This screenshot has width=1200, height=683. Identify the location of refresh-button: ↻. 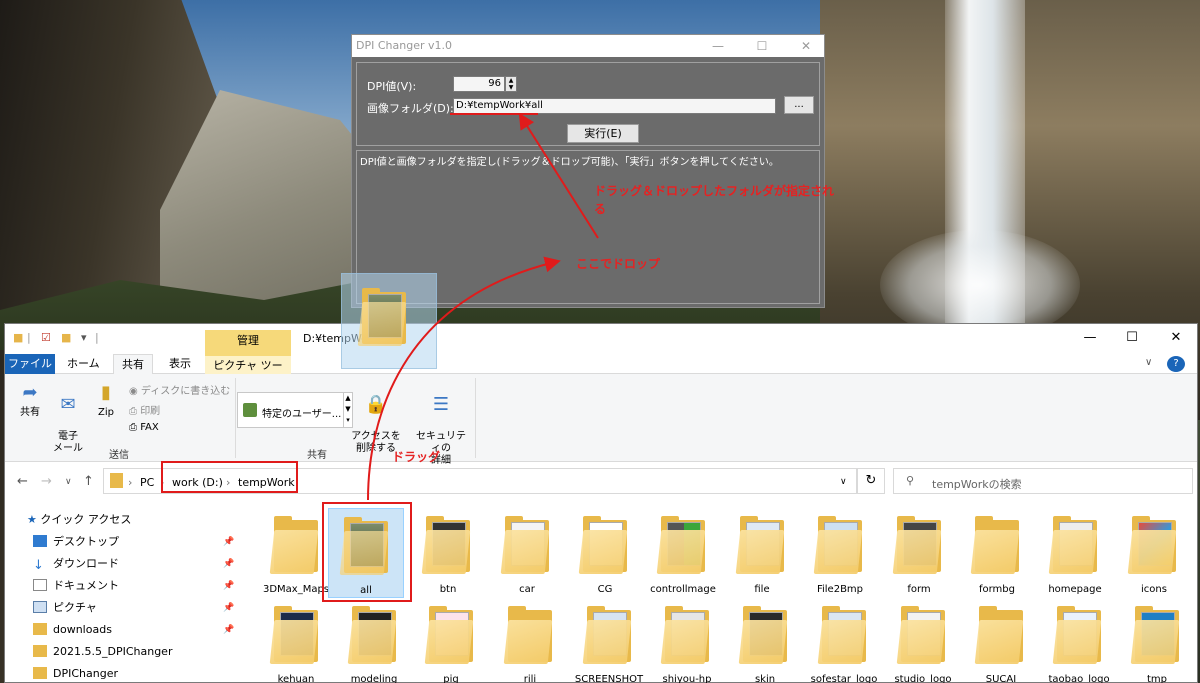
(871, 481).